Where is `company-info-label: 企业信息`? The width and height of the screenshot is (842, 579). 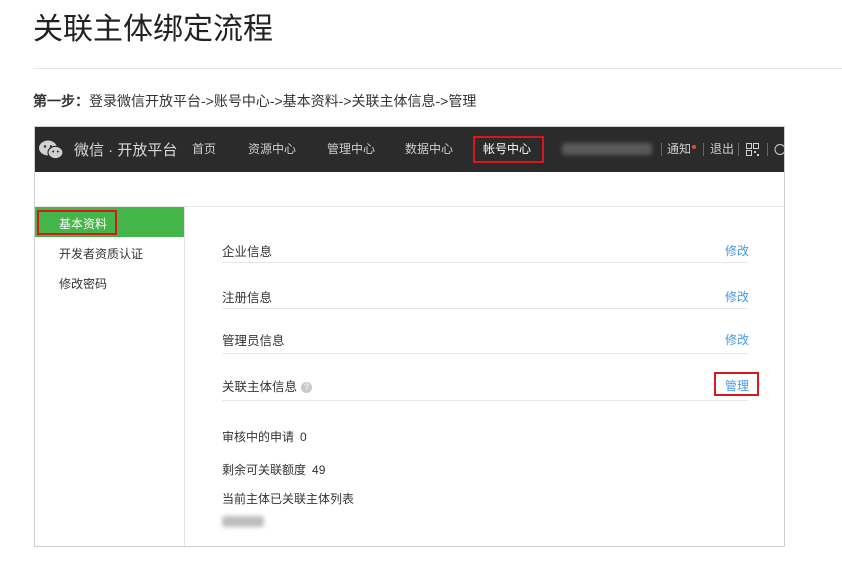
company-info-label: 企业信息 is located at coordinates (247, 252).